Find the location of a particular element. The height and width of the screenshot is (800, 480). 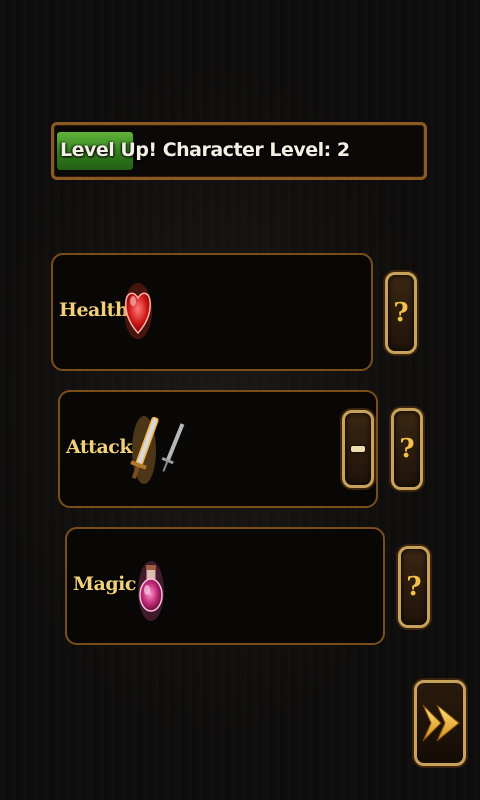

attack-minus-button is located at coordinates (358, 449).